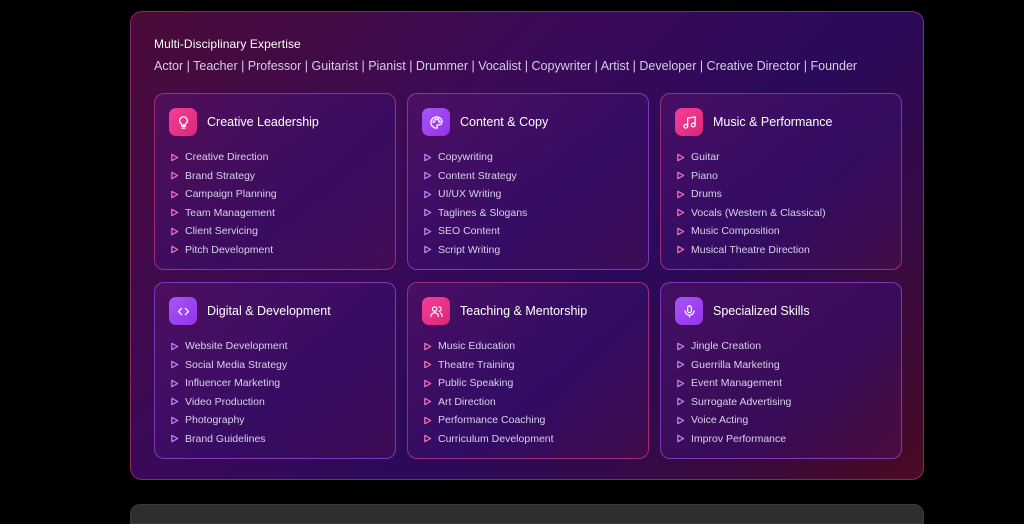 This screenshot has height=524, width=1024. I want to click on list-item: Jingle Creation, so click(733, 346).